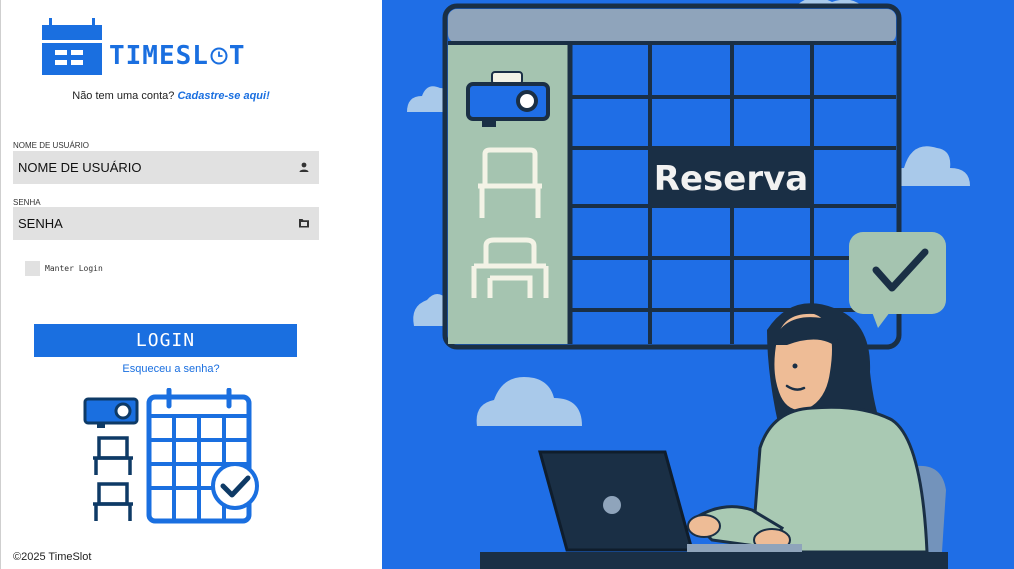 Image resolution: width=1014 pixels, height=569 pixels. I want to click on reservation-illustration, so click(171, 456).